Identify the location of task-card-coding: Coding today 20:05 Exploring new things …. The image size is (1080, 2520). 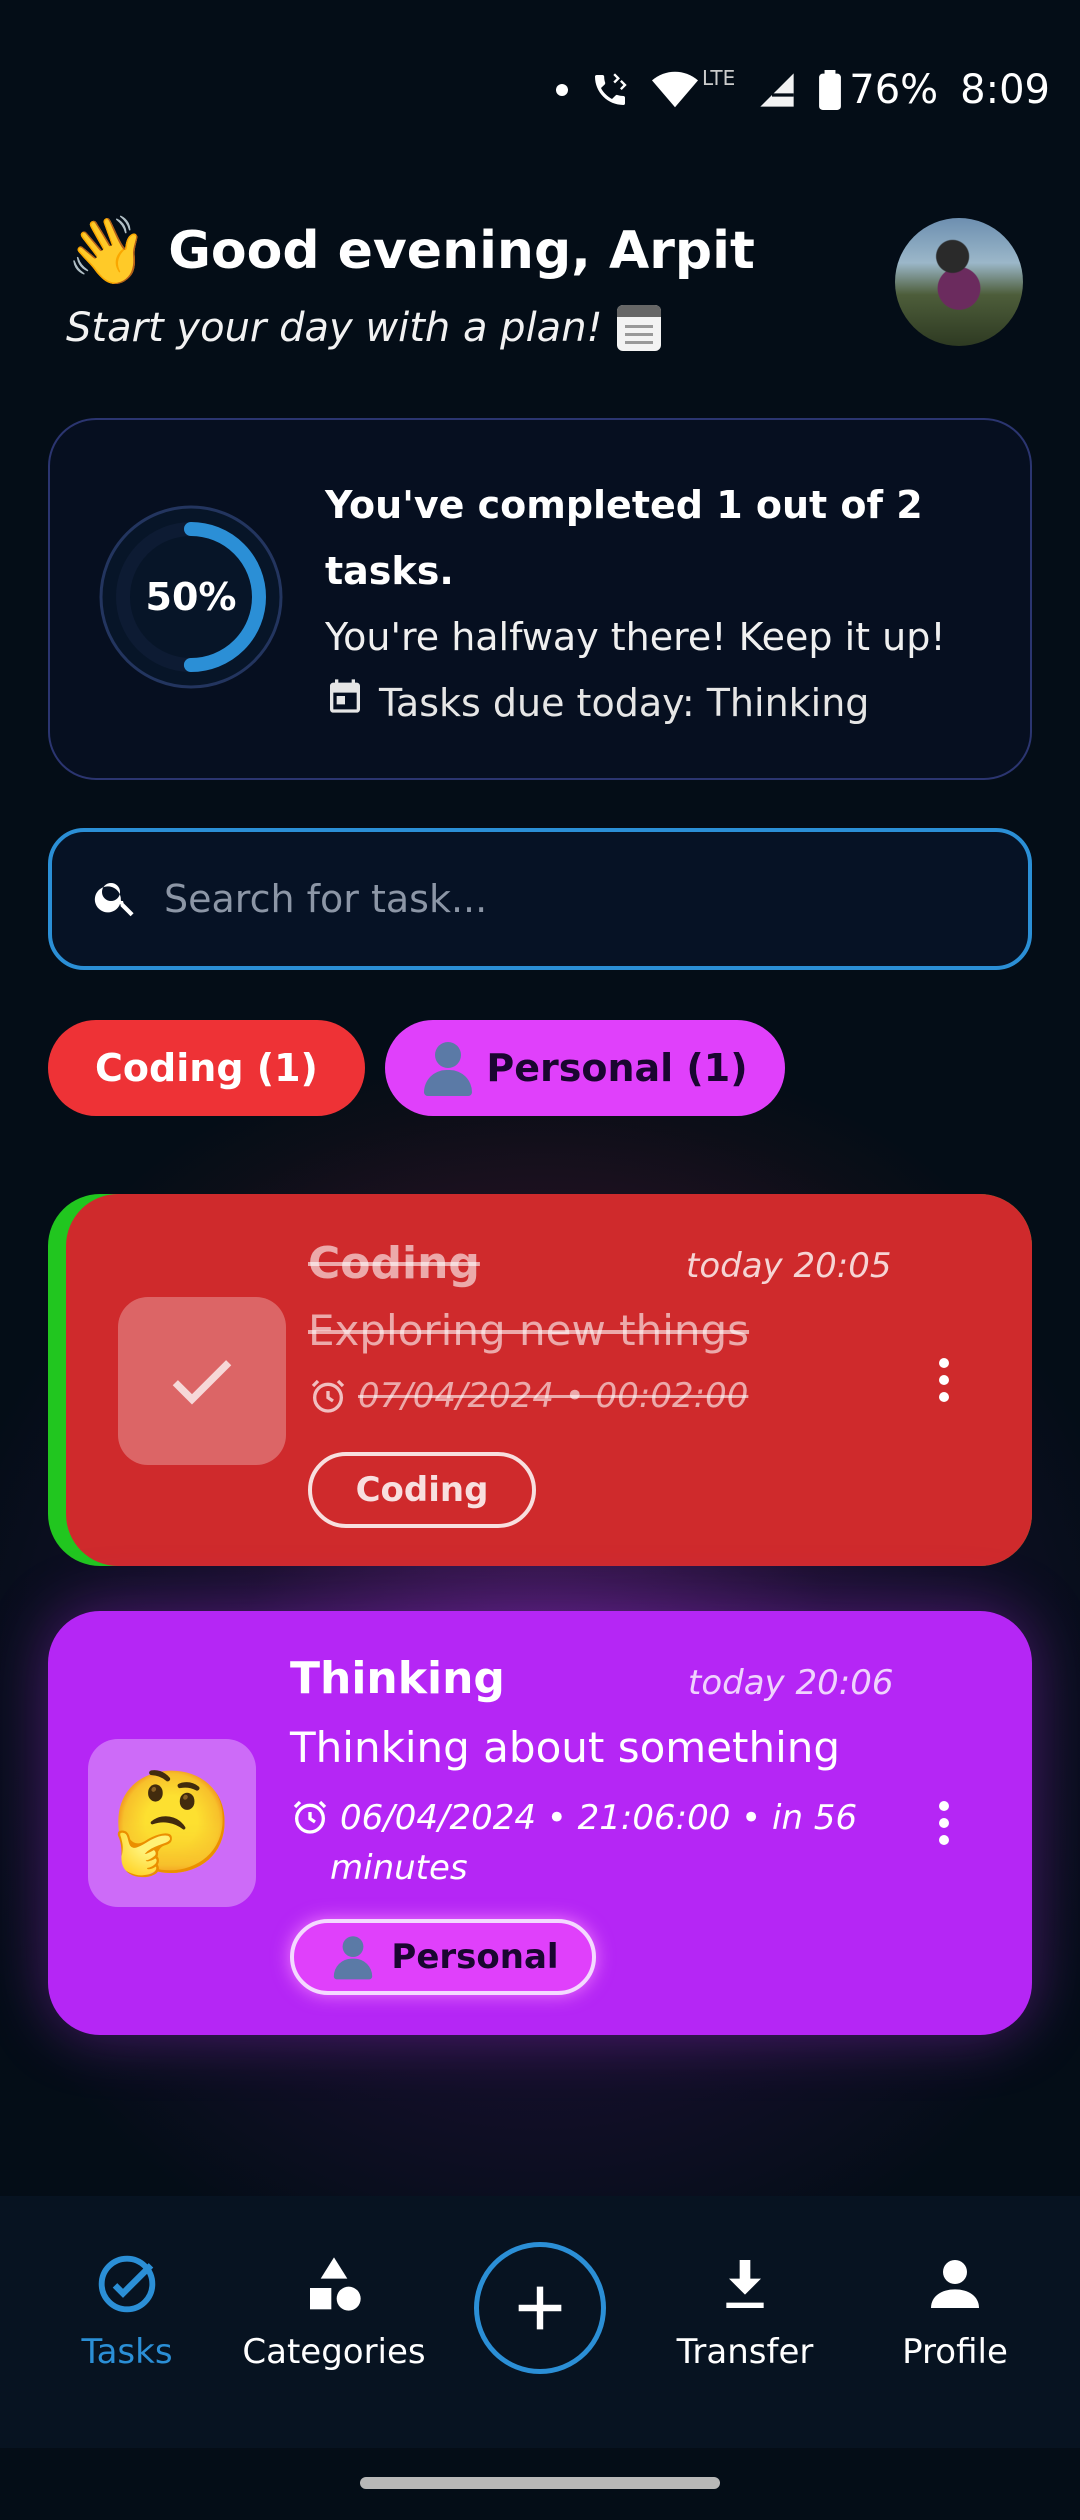
(540, 1380).